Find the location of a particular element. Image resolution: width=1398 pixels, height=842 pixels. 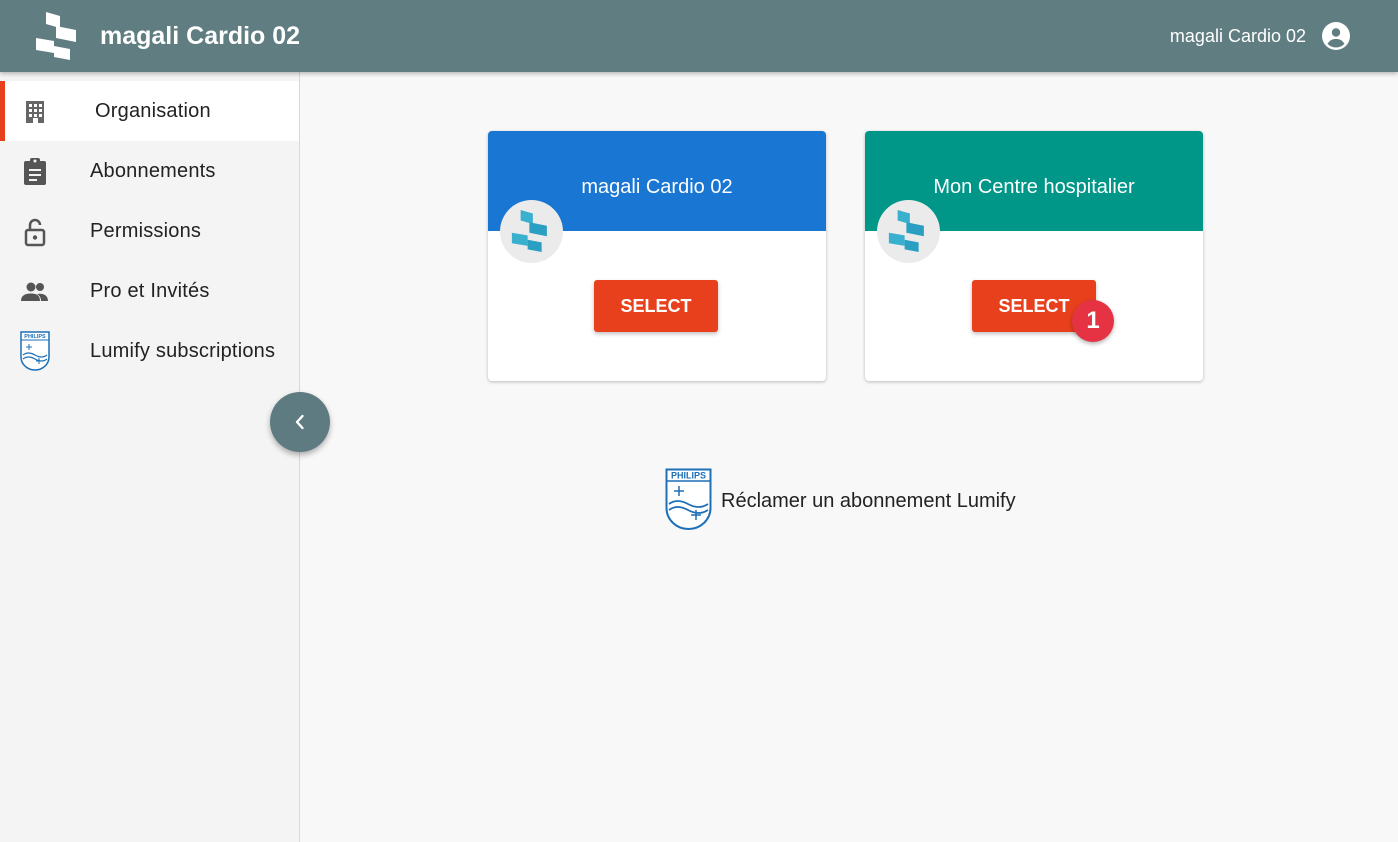

unlock-icon is located at coordinates (35, 232).